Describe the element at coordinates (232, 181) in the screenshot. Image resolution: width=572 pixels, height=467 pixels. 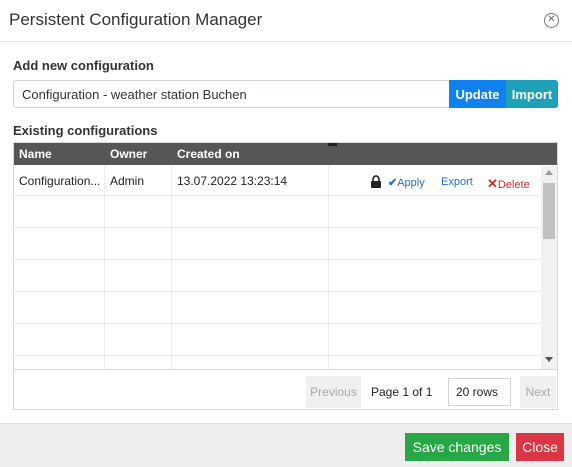
I see `cell-created-on: 13.07.2022 13:23:14` at that location.